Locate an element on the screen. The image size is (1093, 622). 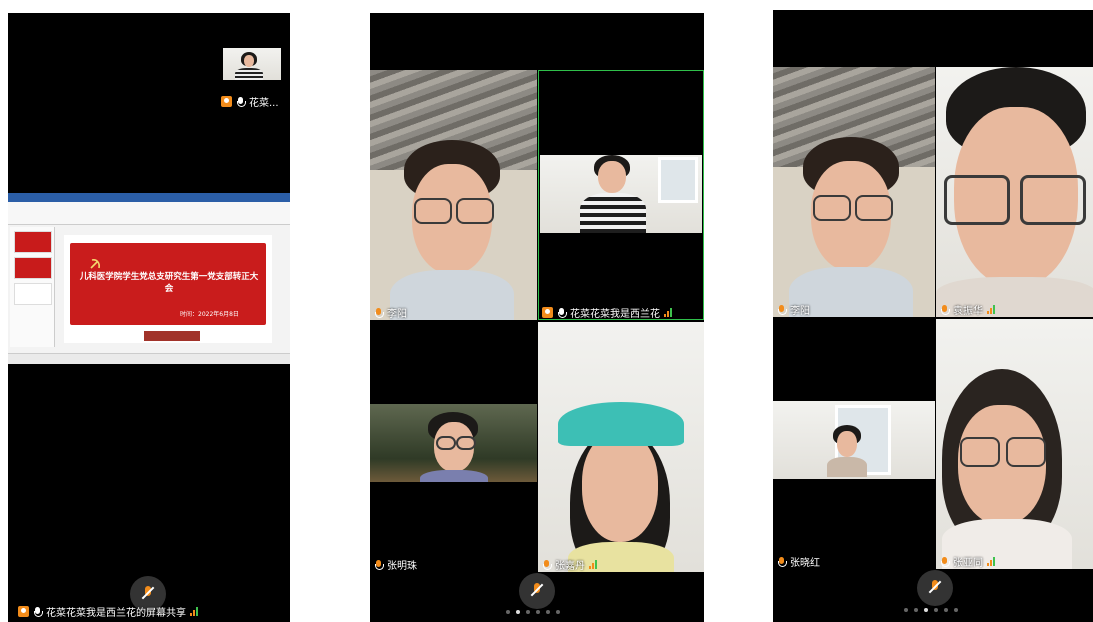
video-tile: 张亚同 is located at coordinates (1014, 444).